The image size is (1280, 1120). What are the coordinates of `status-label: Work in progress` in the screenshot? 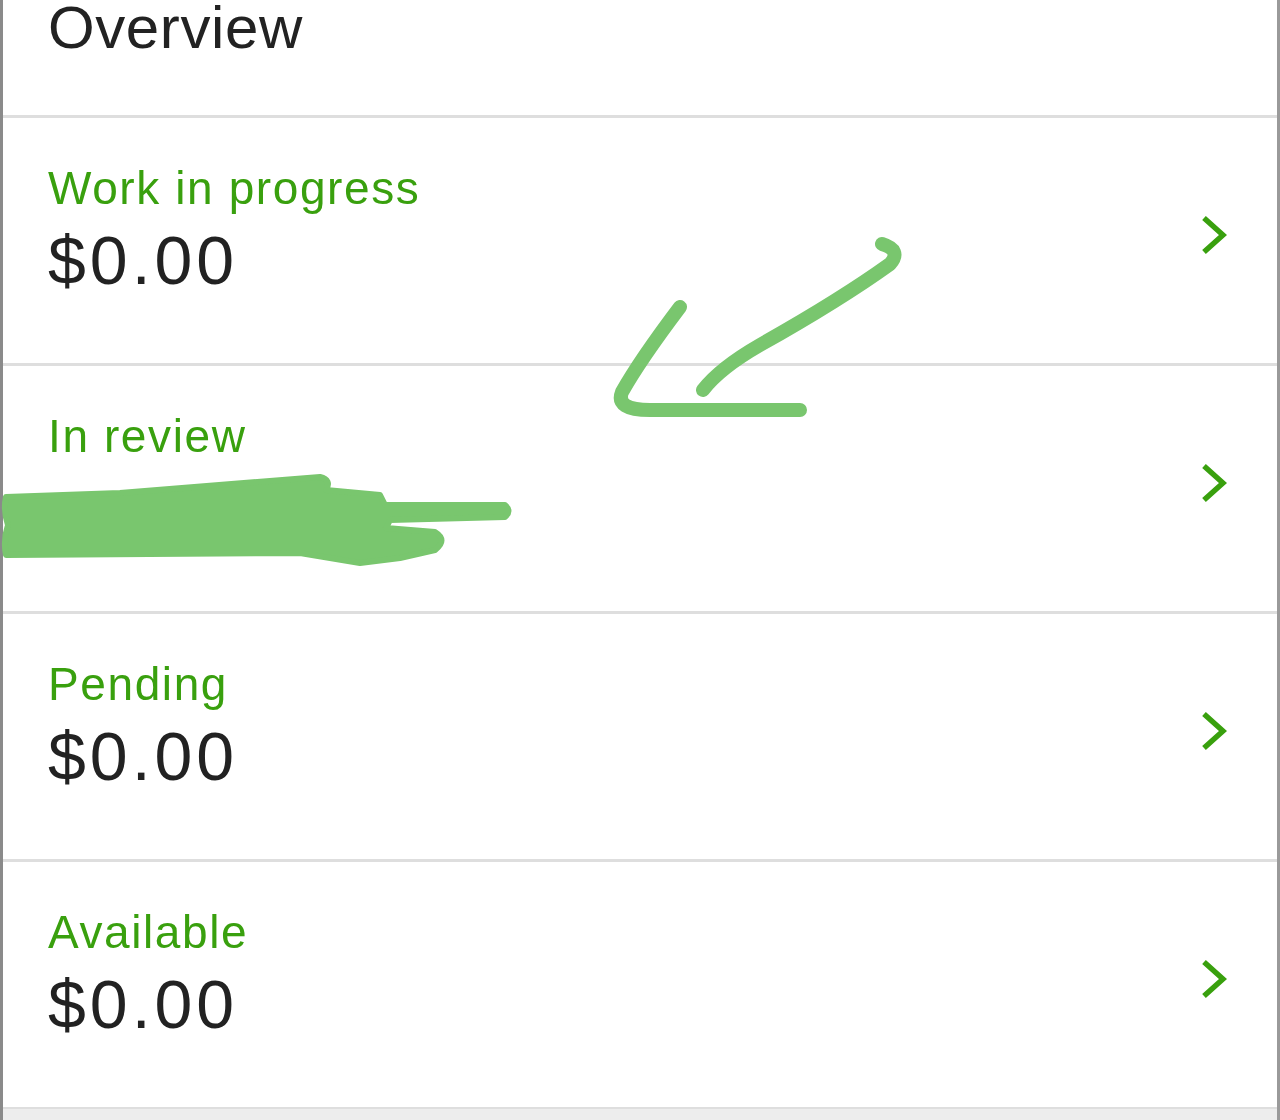 It's located at (234, 188).